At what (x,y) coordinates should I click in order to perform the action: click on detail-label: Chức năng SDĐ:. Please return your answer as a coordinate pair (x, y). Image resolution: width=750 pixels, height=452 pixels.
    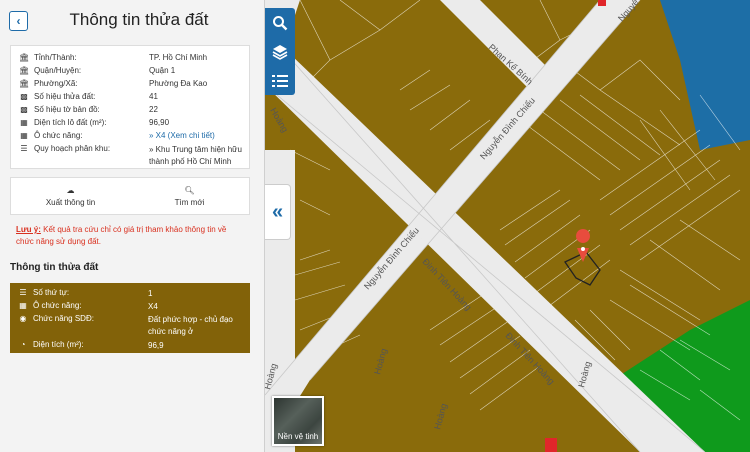
    Looking at the image, I should click on (63, 318).